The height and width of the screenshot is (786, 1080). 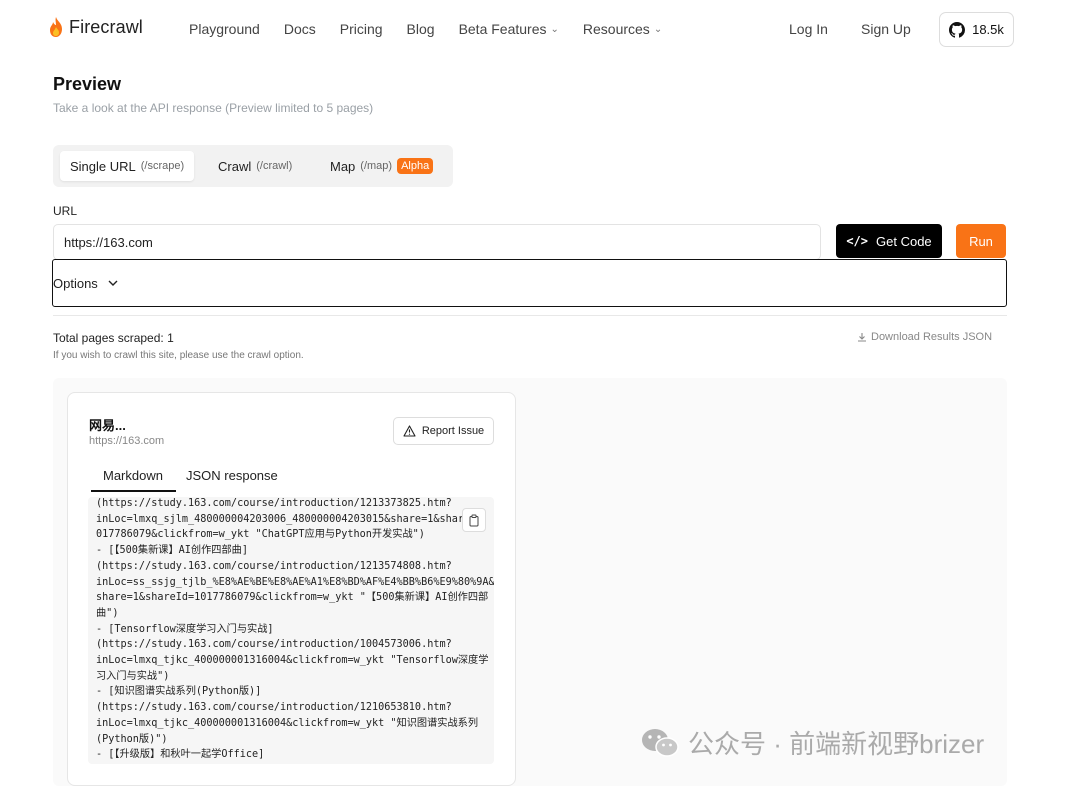 I want to click on nav-link-pricing: Pricing, so click(x=361, y=29).